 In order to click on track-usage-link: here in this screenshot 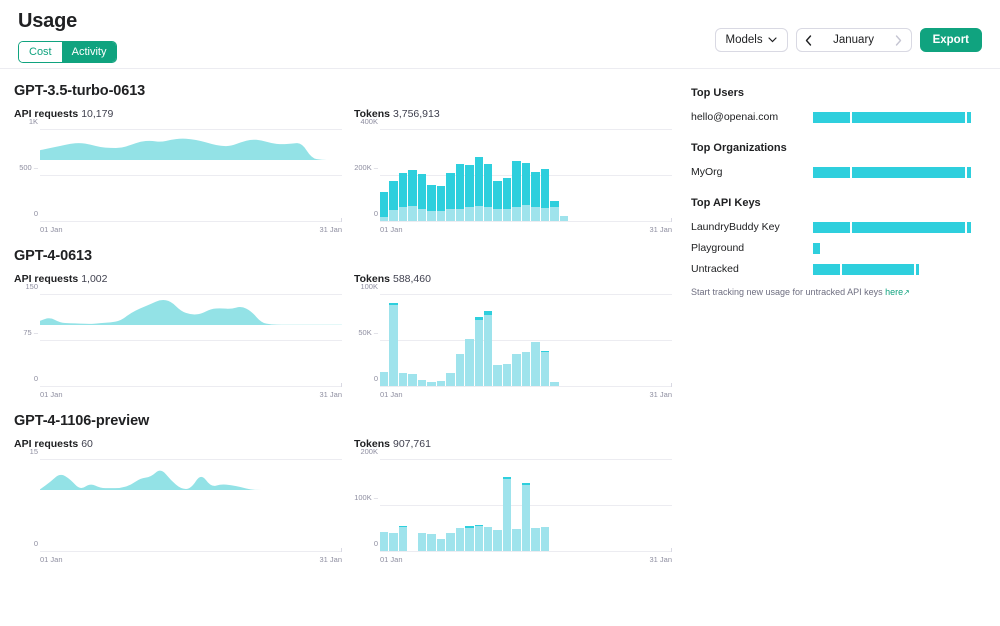, I will do `click(894, 292)`.